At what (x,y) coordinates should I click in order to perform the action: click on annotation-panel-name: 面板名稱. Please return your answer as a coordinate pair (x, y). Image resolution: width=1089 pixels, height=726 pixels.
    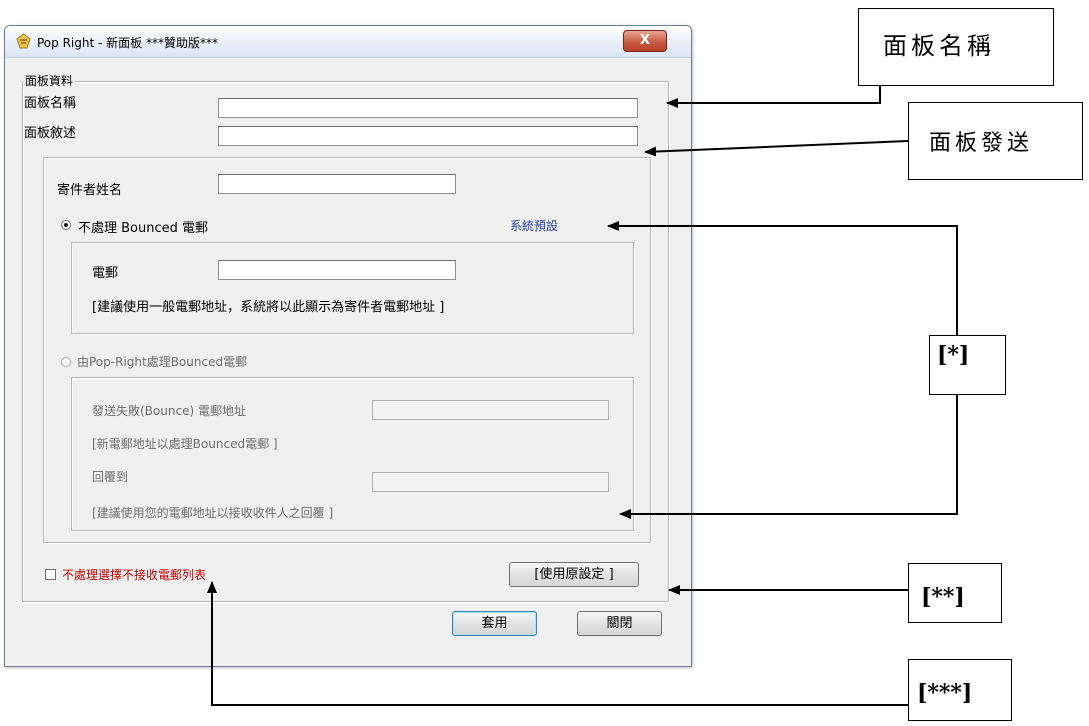
    Looking at the image, I should click on (939, 46).